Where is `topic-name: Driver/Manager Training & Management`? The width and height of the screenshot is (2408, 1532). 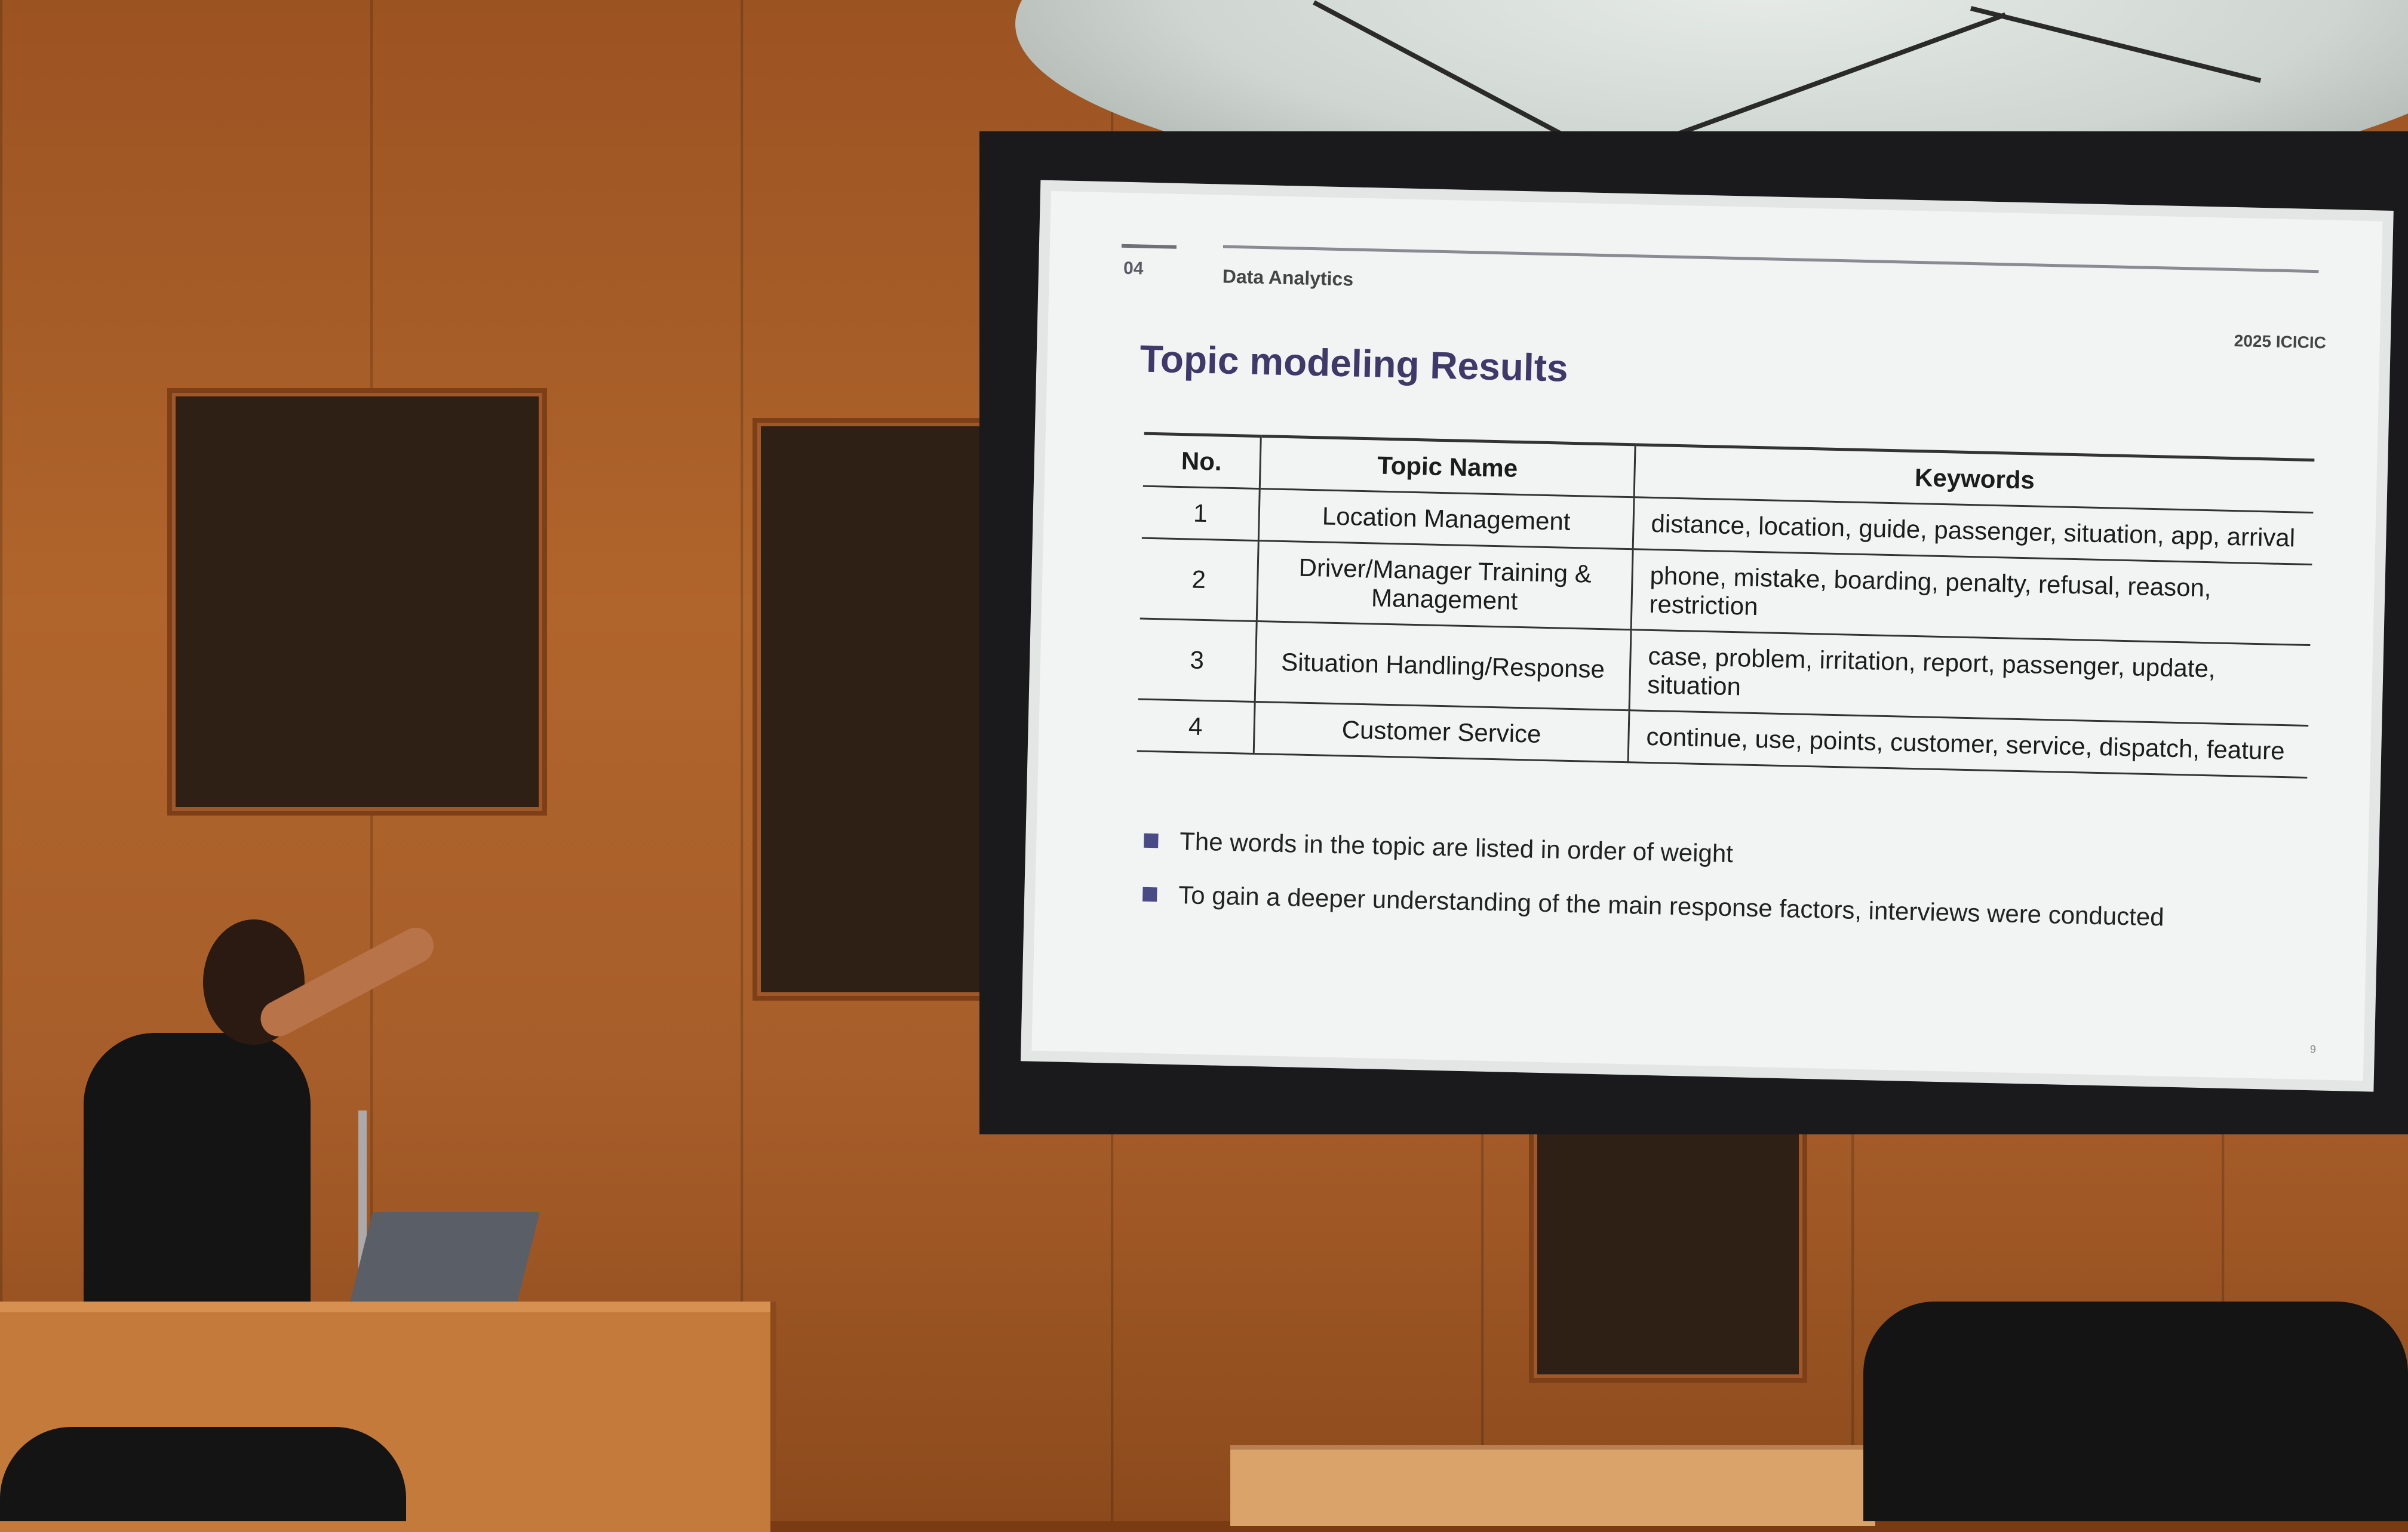
topic-name: Driver/Manager Training & Management is located at coordinates (1445, 585).